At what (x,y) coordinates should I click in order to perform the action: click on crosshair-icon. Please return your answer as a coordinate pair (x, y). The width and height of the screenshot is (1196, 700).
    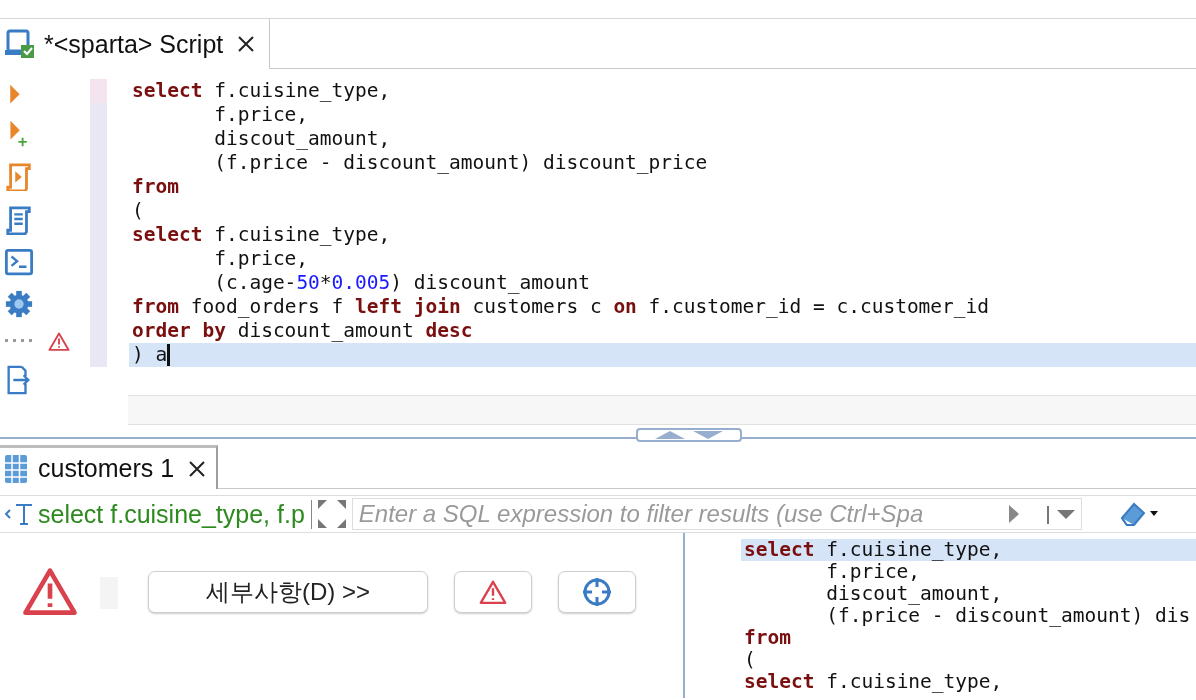
    Looking at the image, I should click on (597, 592).